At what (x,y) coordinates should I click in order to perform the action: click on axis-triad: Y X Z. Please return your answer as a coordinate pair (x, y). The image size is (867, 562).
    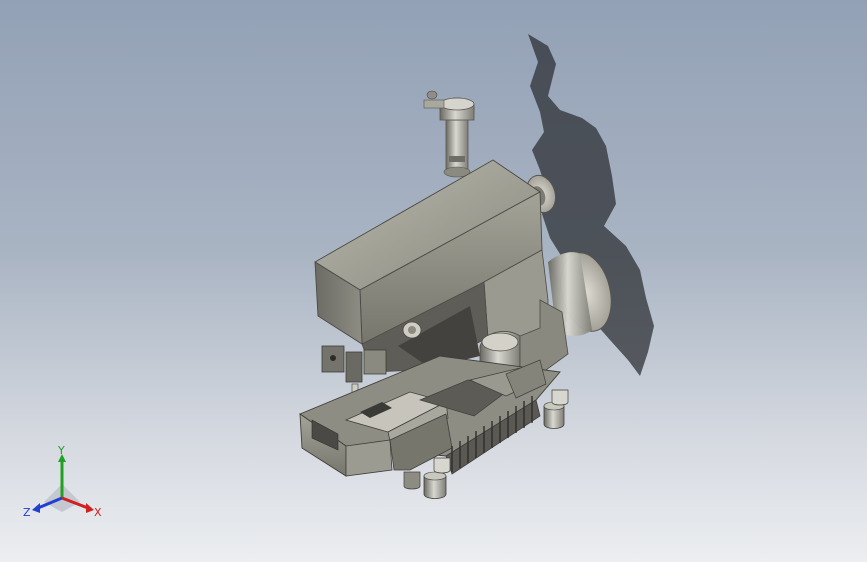
    Looking at the image, I should click on (62, 482).